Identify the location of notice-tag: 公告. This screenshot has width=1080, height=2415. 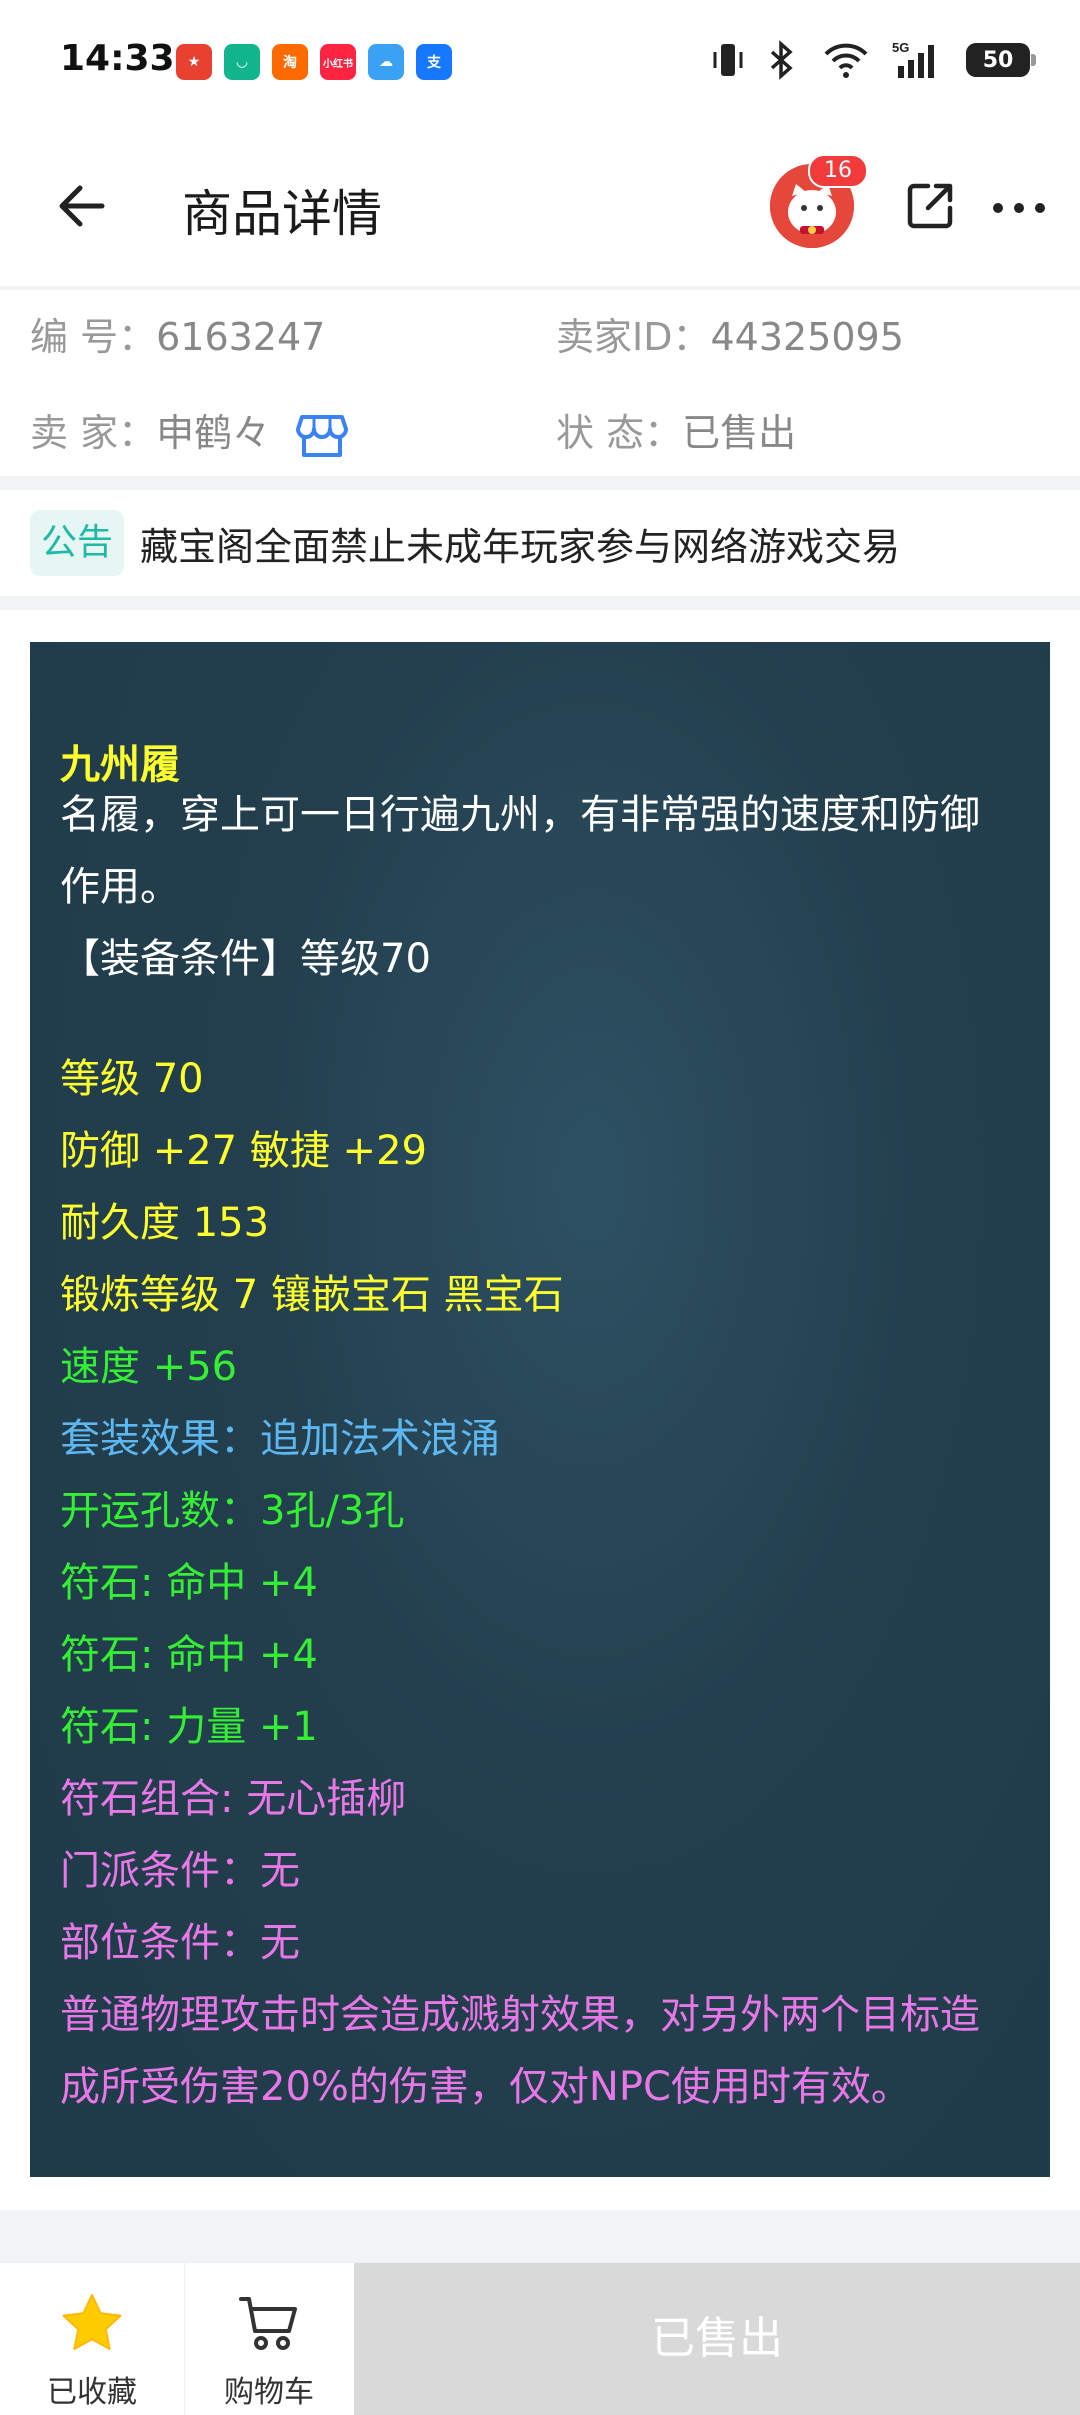
(77, 543).